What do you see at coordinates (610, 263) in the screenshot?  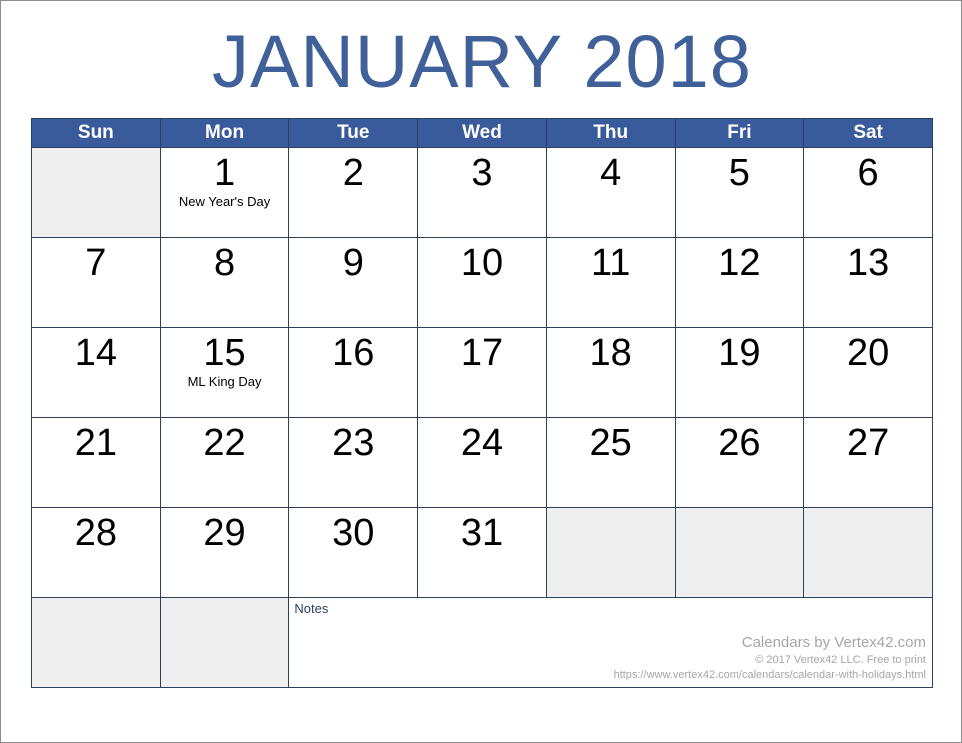 I see `day-number: 11` at bounding box center [610, 263].